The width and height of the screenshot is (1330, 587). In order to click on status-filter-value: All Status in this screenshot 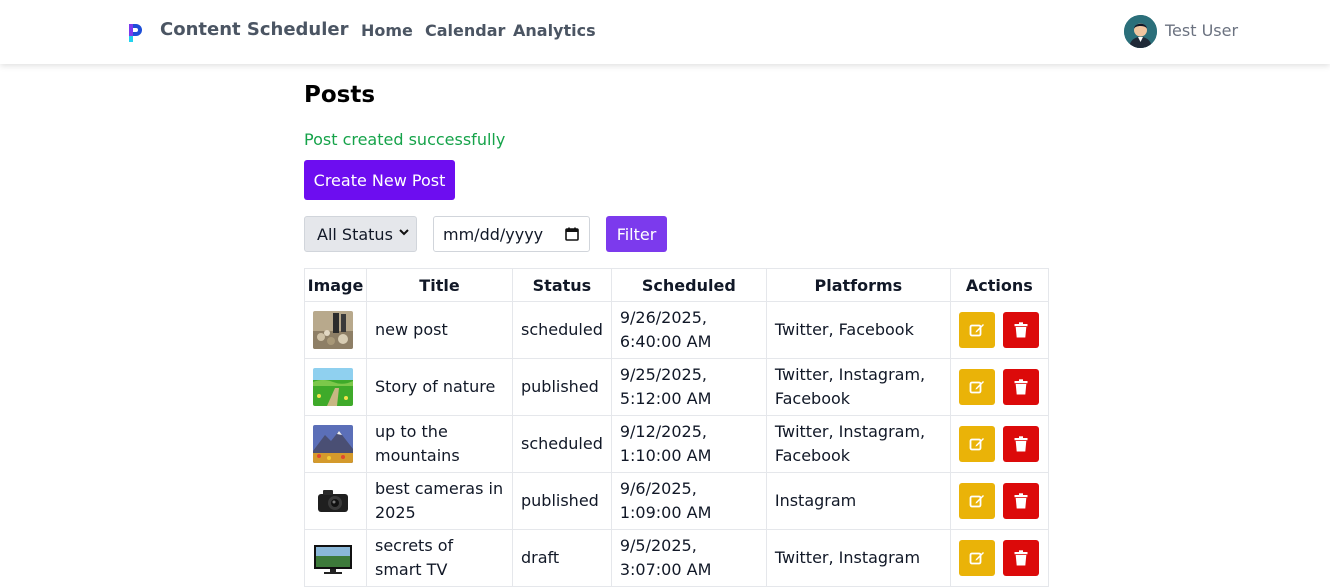, I will do `click(355, 234)`.